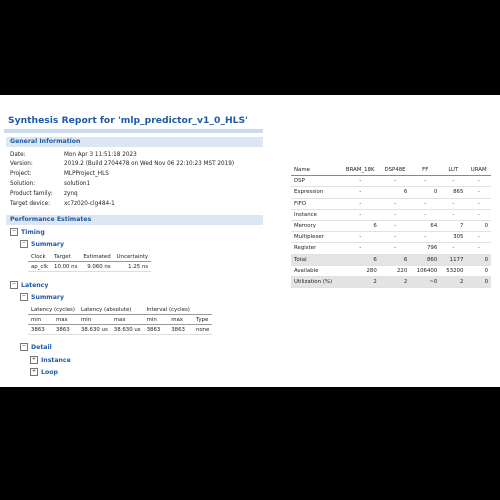 The image size is (500, 500). Describe the element at coordinates (316, 171) in the screenshot. I see `column-header: Name` at that location.